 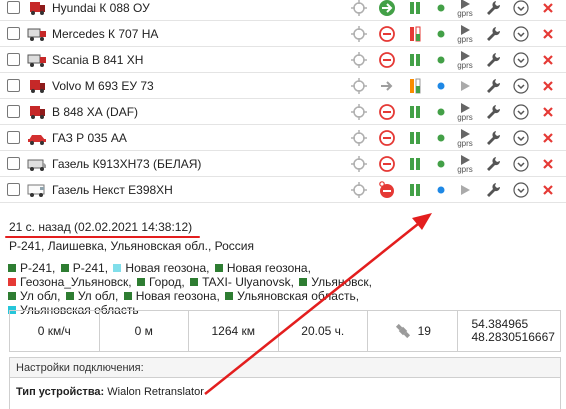 What do you see at coordinates (283, 86) in the screenshot?
I see `unit-row: Volvo М 693 ЕУ 73` at bounding box center [283, 86].